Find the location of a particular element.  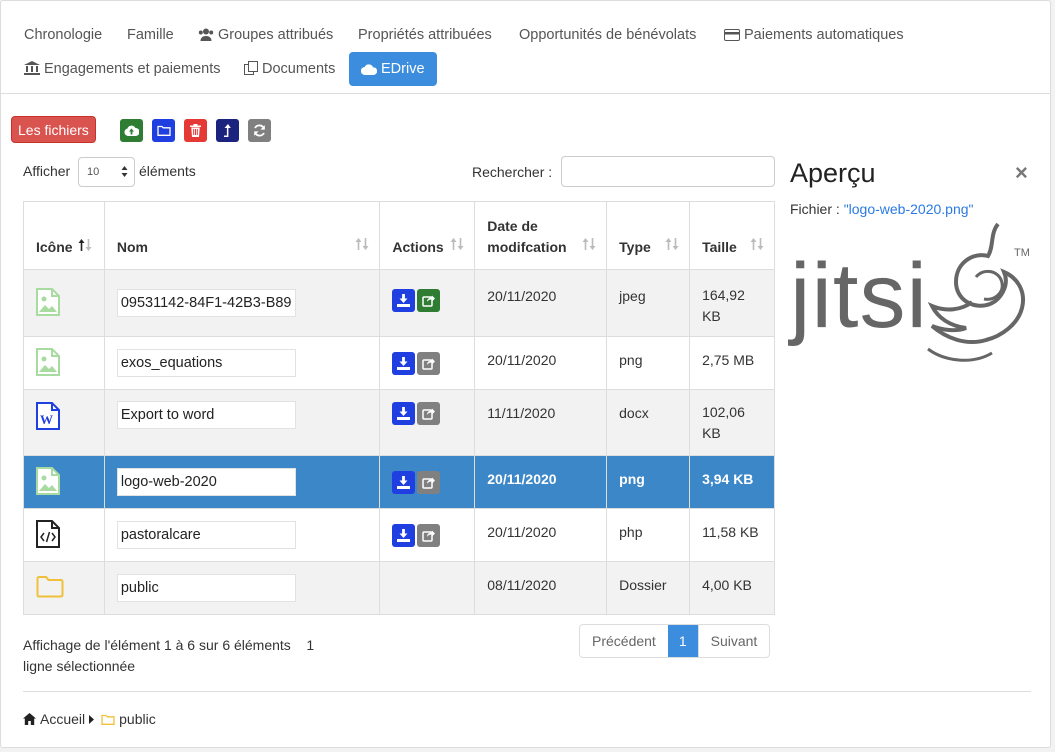

tab-label: Opportunités de bénévolats is located at coordinates (608, 35).